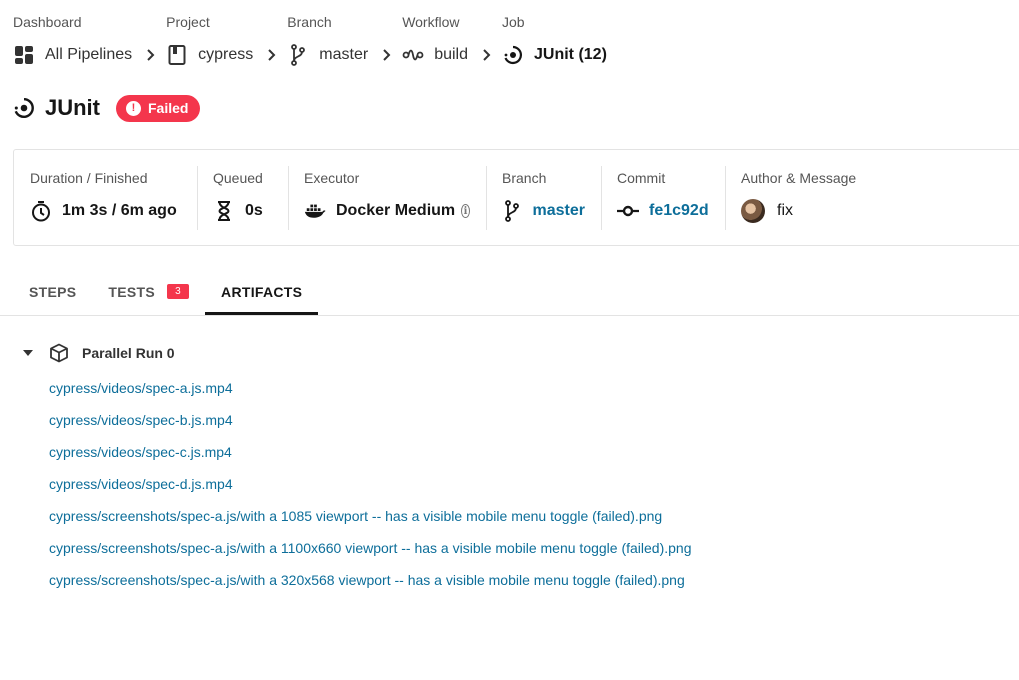  Describe the element at coordinates (119, 210) in the screenshot. I see `duration-value: 1m 3s / 6m ago` at that location.